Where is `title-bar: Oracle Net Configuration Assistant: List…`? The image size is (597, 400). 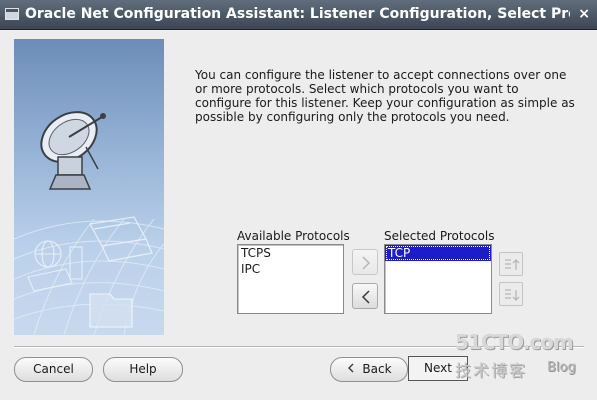 title-bar: Oracle Net Configuration Assistant: List… is located at coordinates (298, 15).